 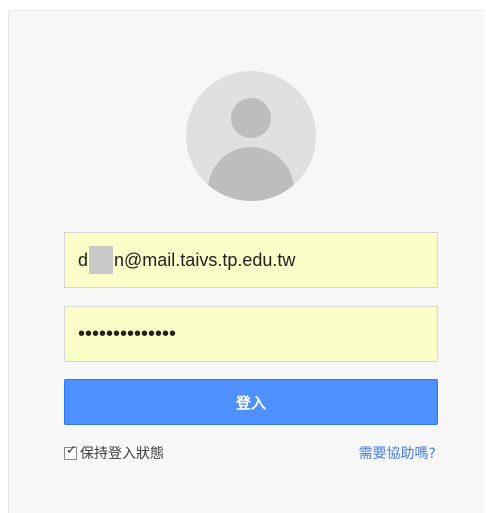 I want to click on email-suffix: n@mail.taivs.tp.edu.tw, so click(x=205, y=259).